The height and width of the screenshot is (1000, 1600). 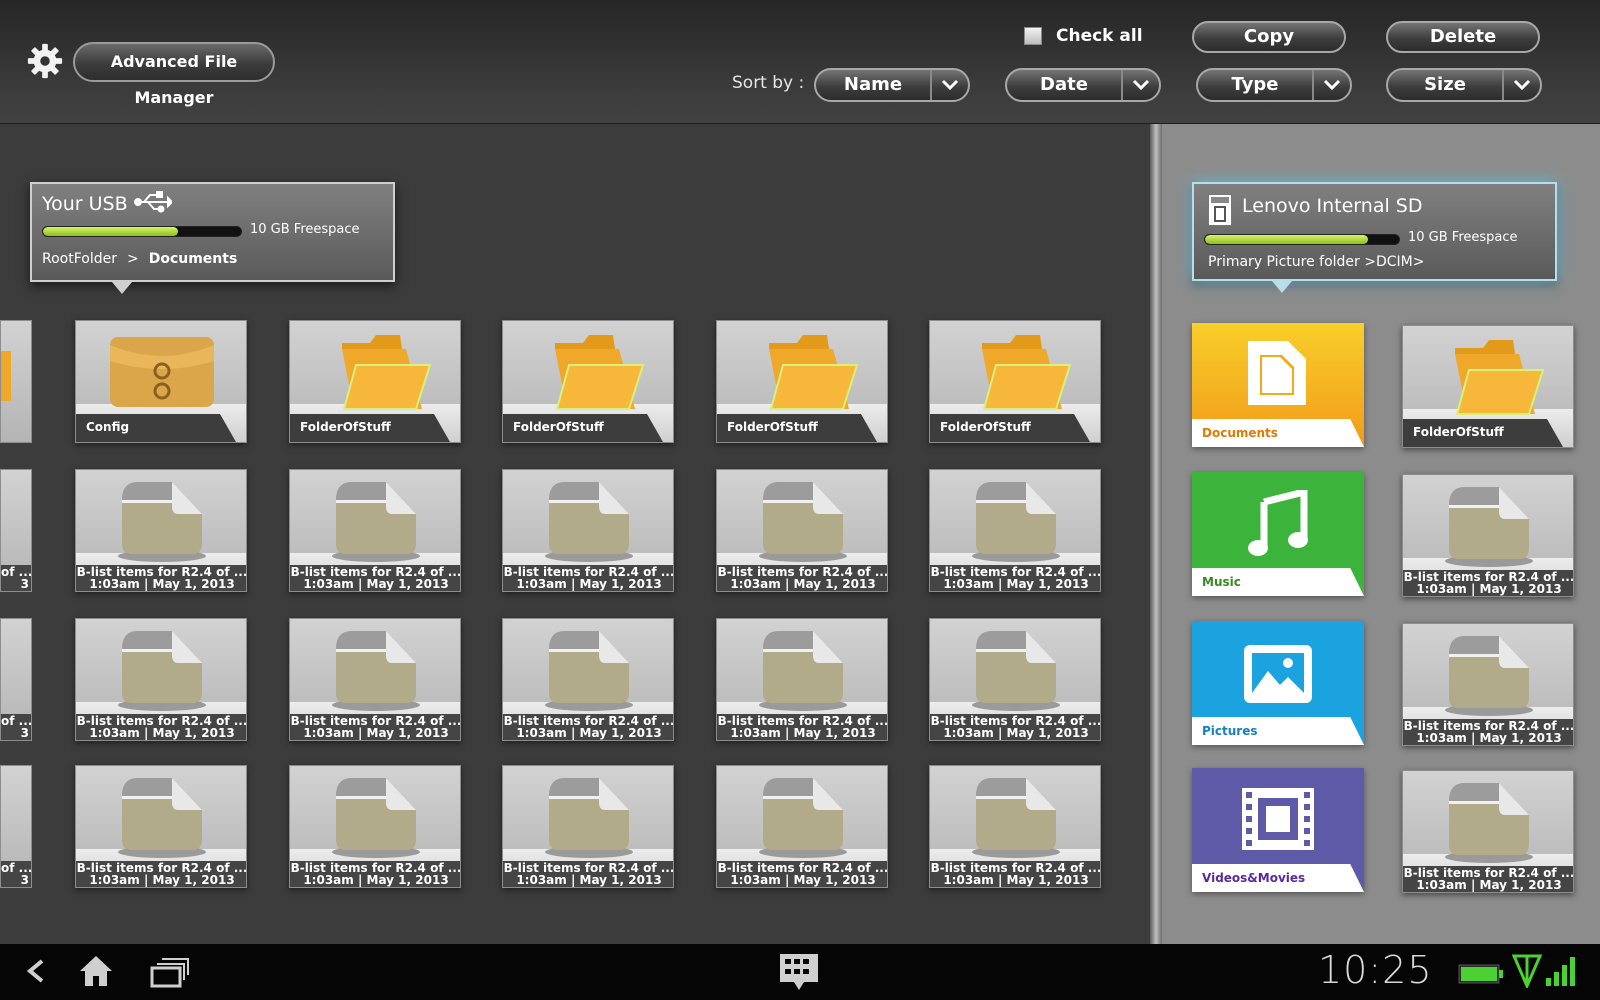 What do you see at coordinates (1560, 971) in the screenshot?
I see `cell-signal-icon` at bounding box center [1560, 971].